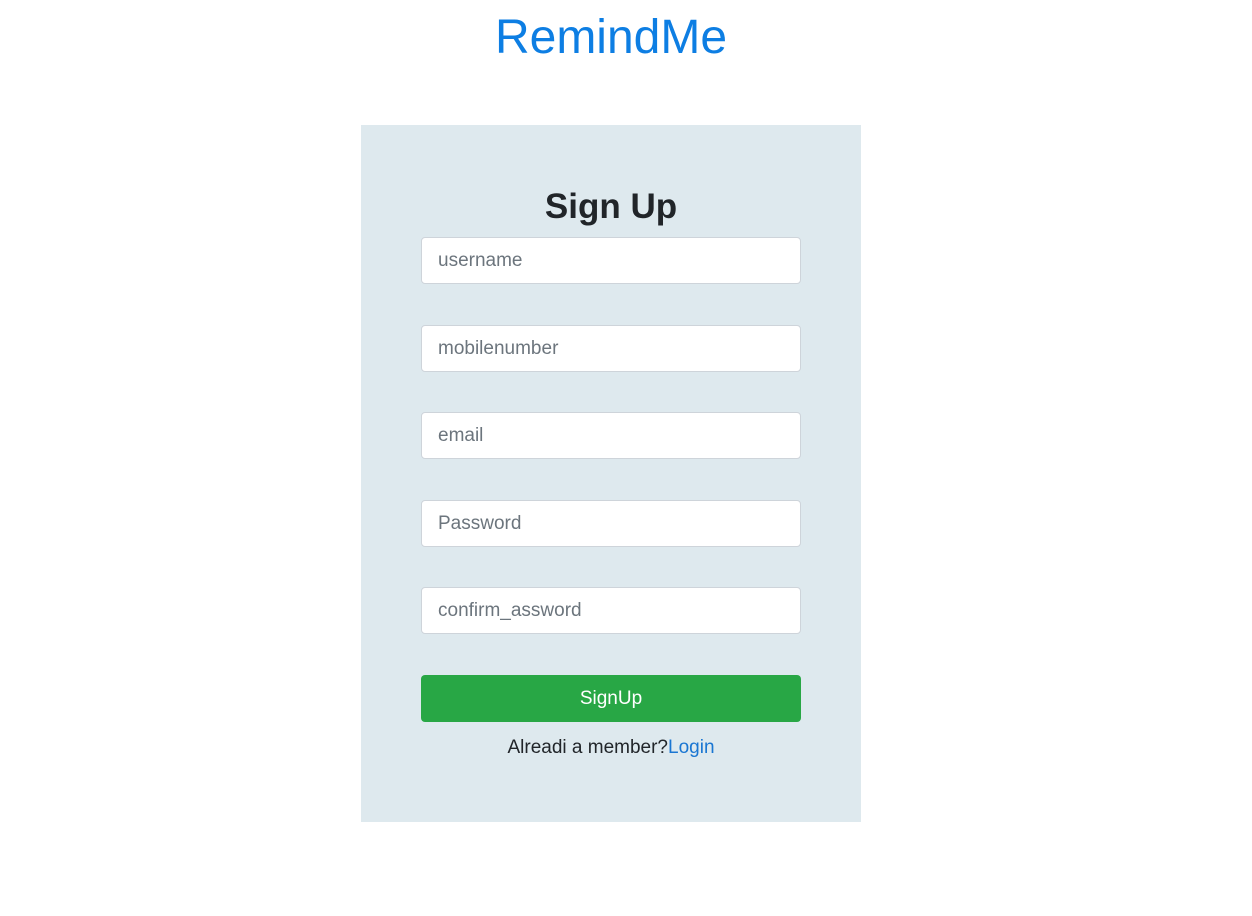 This screenshot has height=916, width=1252. I want to click on username-input, so click(611, 260).